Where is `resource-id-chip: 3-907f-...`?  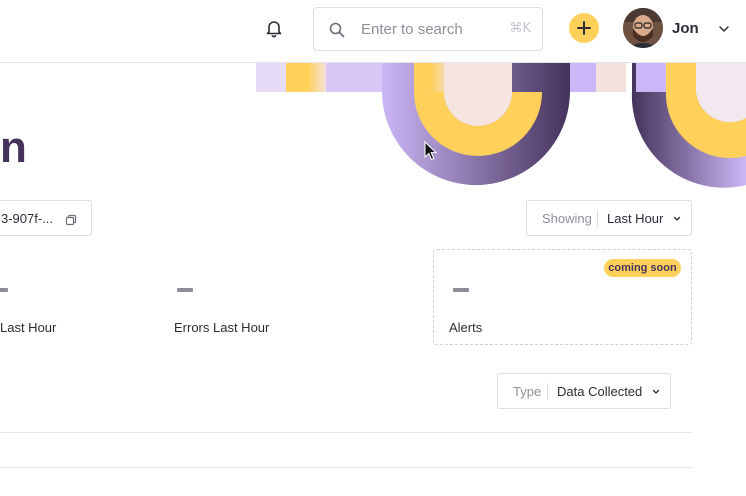 resource-id-chip: 3-907f-... is located at coordinates (46, 218).